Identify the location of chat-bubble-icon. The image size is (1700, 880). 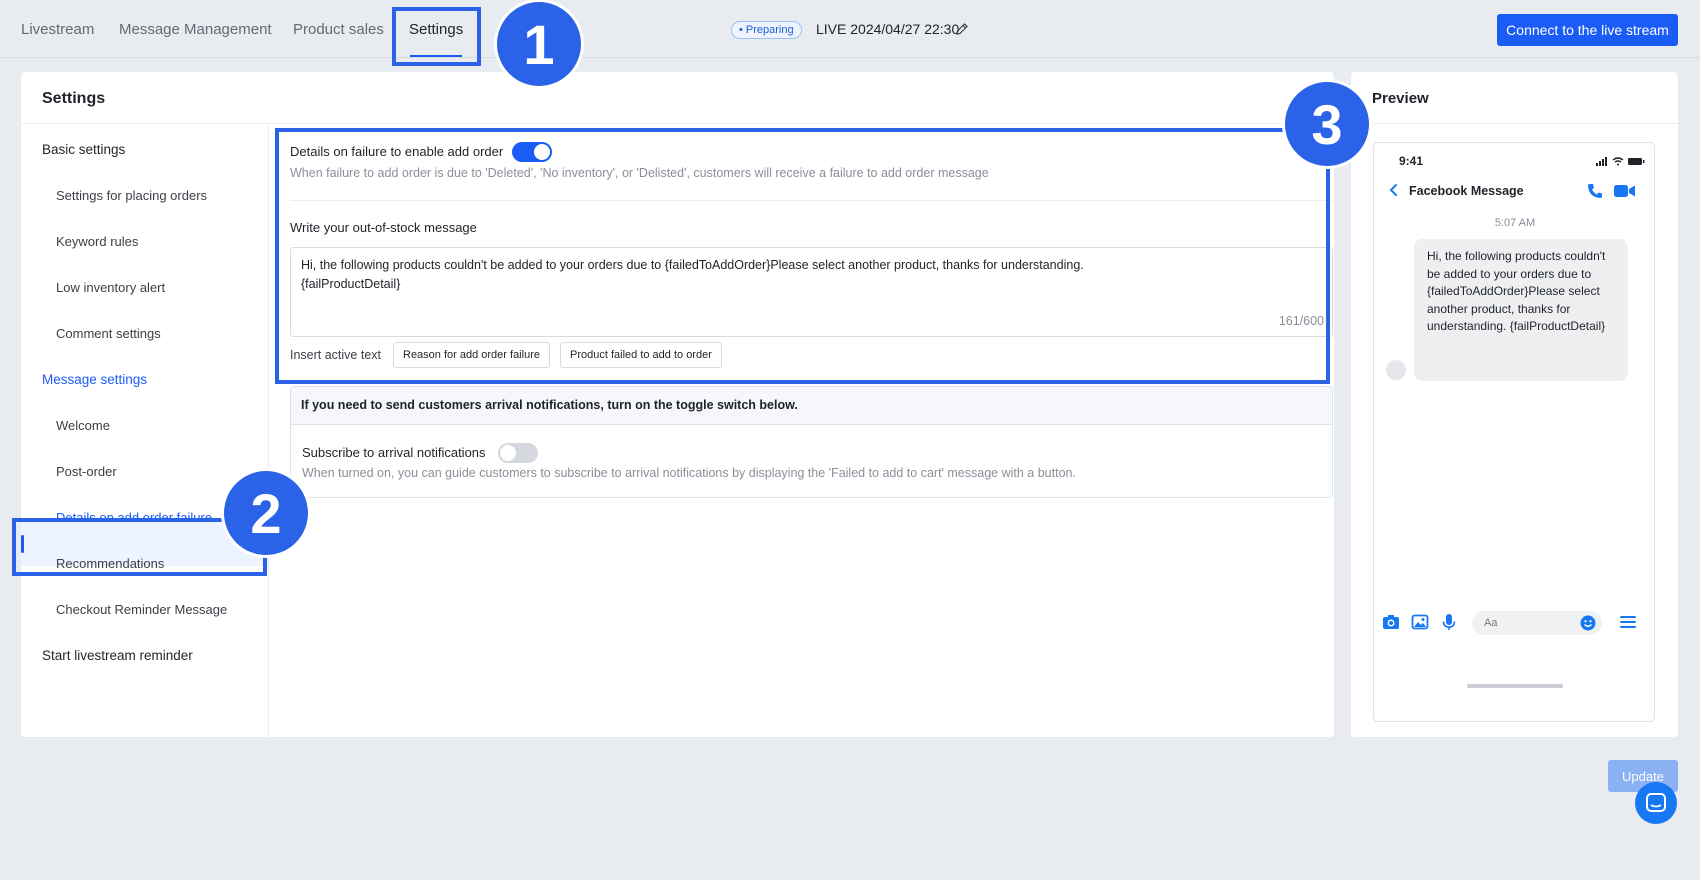
(1656, 802).